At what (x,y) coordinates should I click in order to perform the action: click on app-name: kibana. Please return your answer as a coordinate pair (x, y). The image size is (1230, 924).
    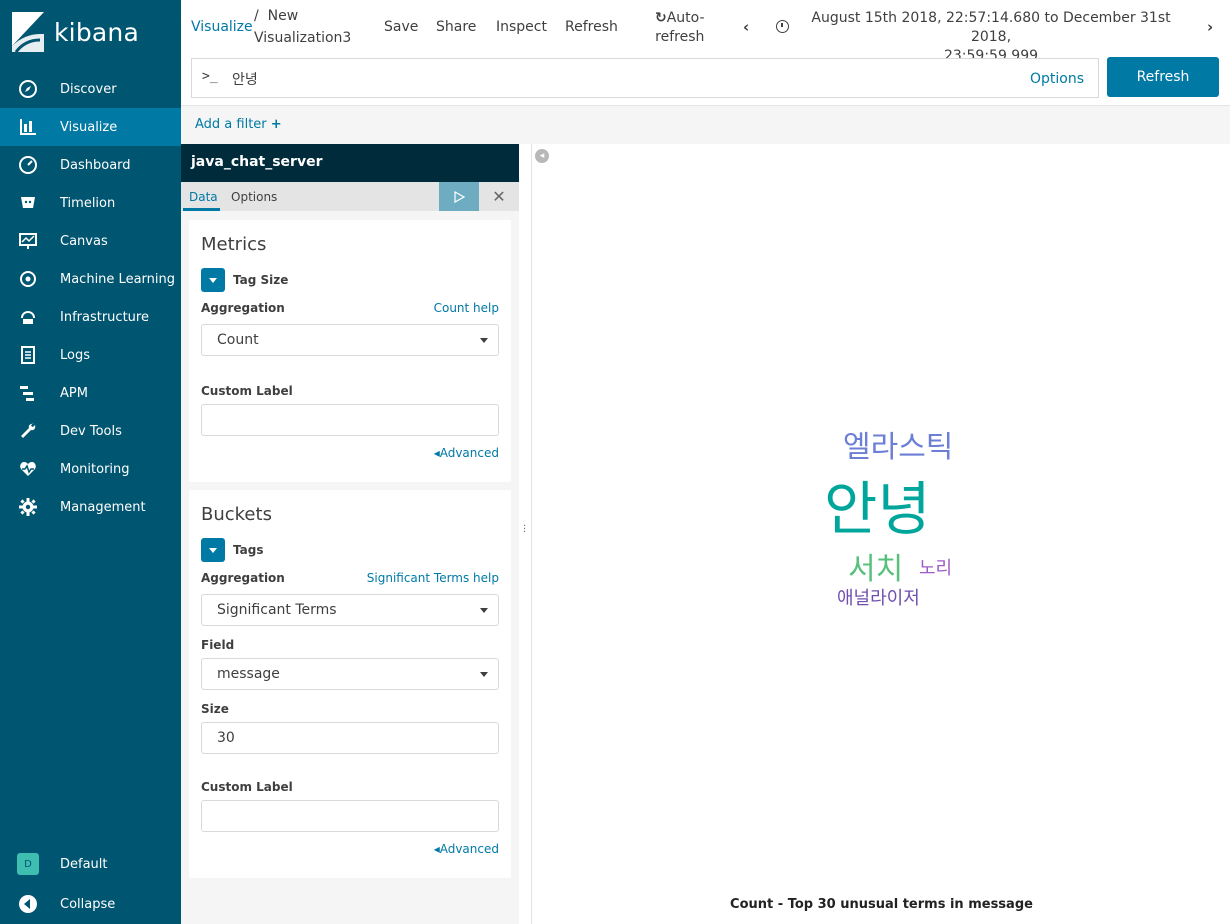
    Looking at the image, I should click on (96, 32).